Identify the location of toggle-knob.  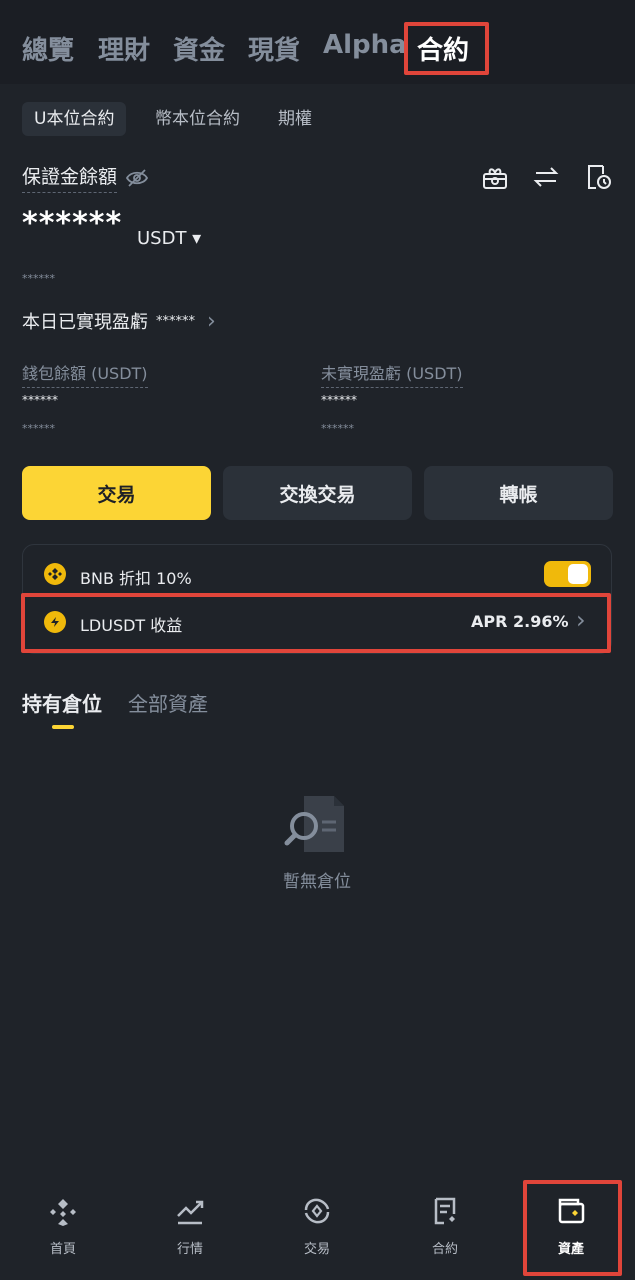
(578, 574).